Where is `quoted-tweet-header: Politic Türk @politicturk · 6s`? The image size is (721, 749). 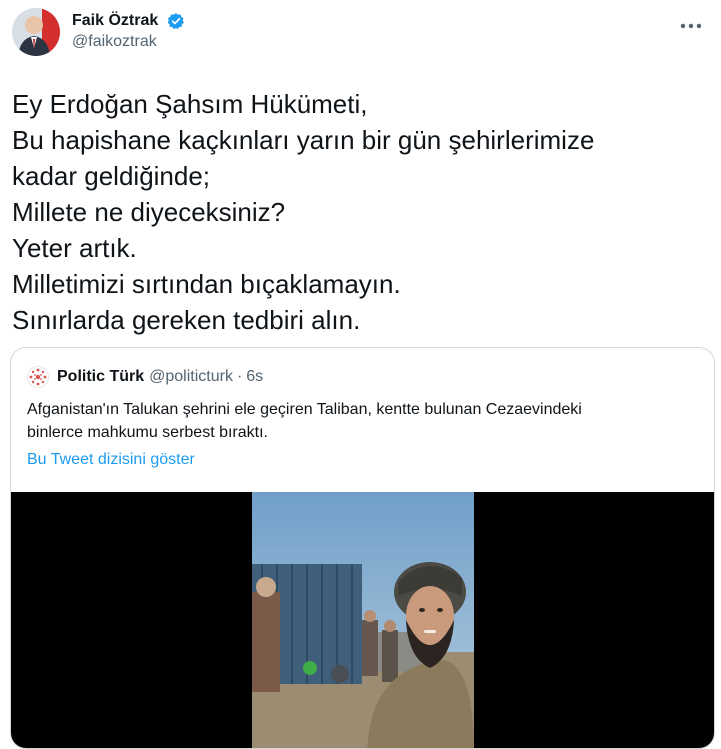
quoted-tweet-header: Politic Türk @politicturk · 6s is located at coordinates (145, 377).